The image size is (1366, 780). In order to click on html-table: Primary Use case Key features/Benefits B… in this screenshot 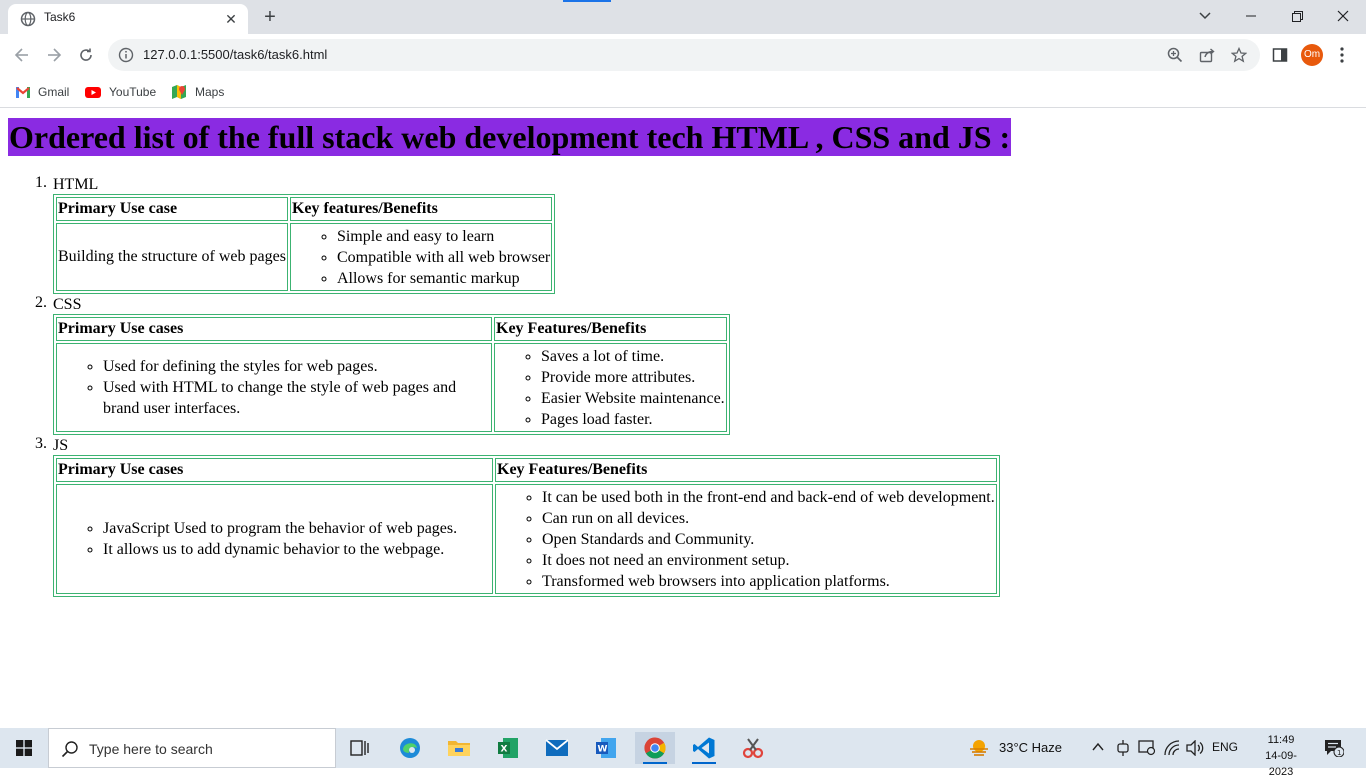, I will do `click(304, 244)`.